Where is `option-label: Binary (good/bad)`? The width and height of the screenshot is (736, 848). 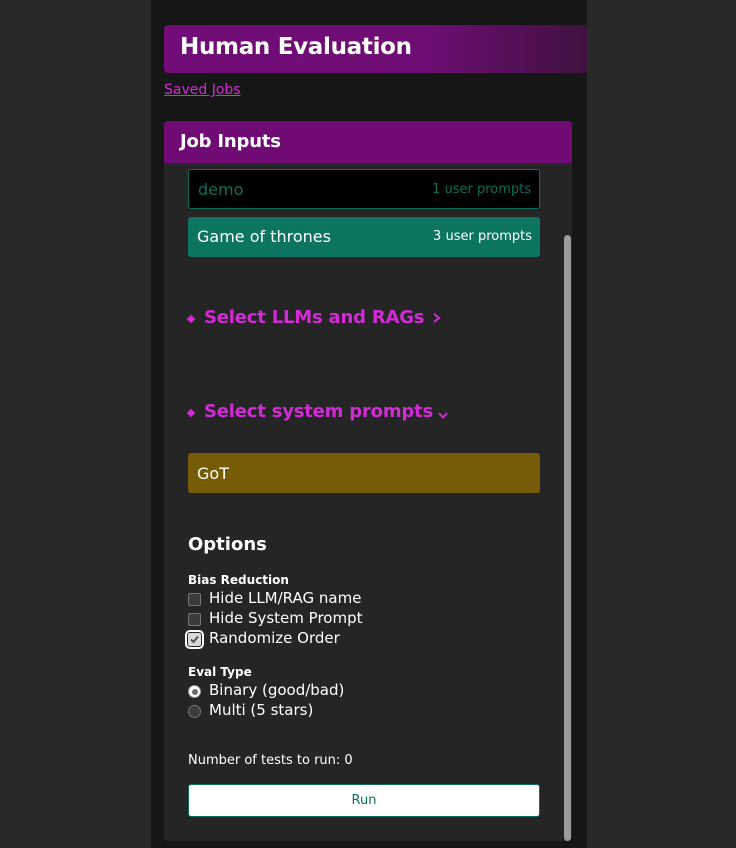
option-label: Binary (good/bad) is located at coordinates (277, 690).